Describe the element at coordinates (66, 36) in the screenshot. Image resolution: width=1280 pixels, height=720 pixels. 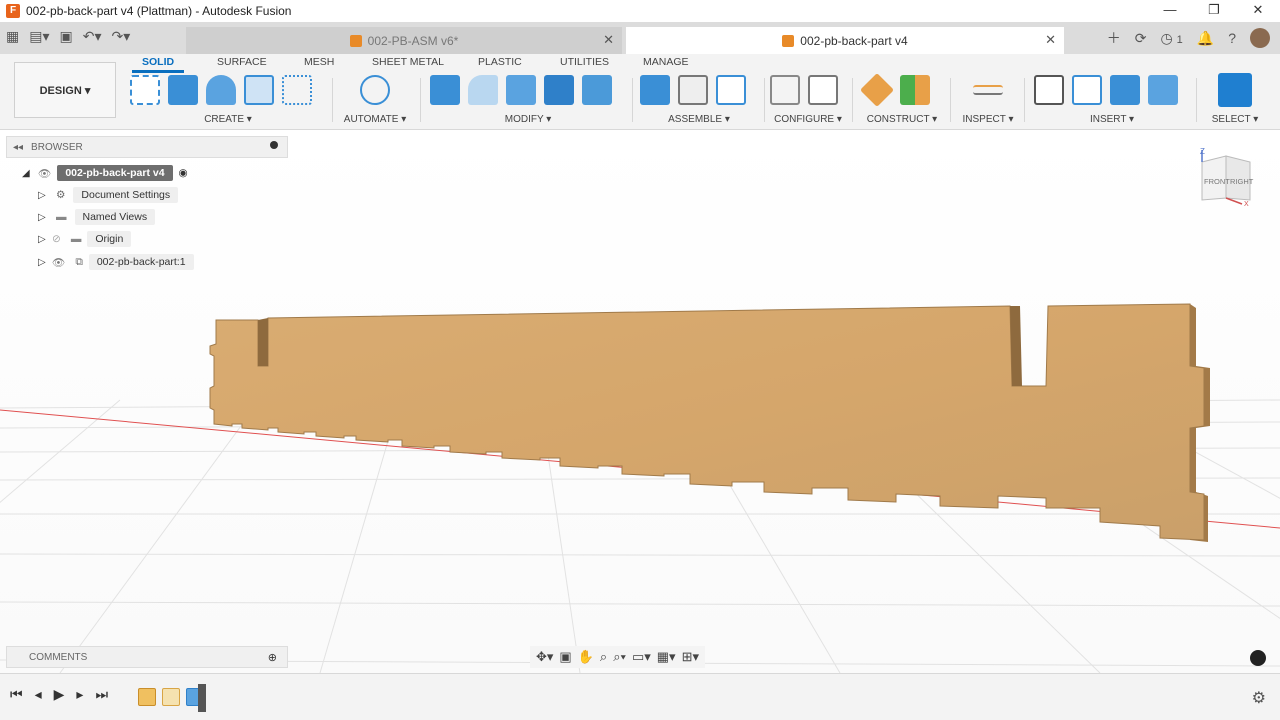
I see `save-icon: ▣` at that location.